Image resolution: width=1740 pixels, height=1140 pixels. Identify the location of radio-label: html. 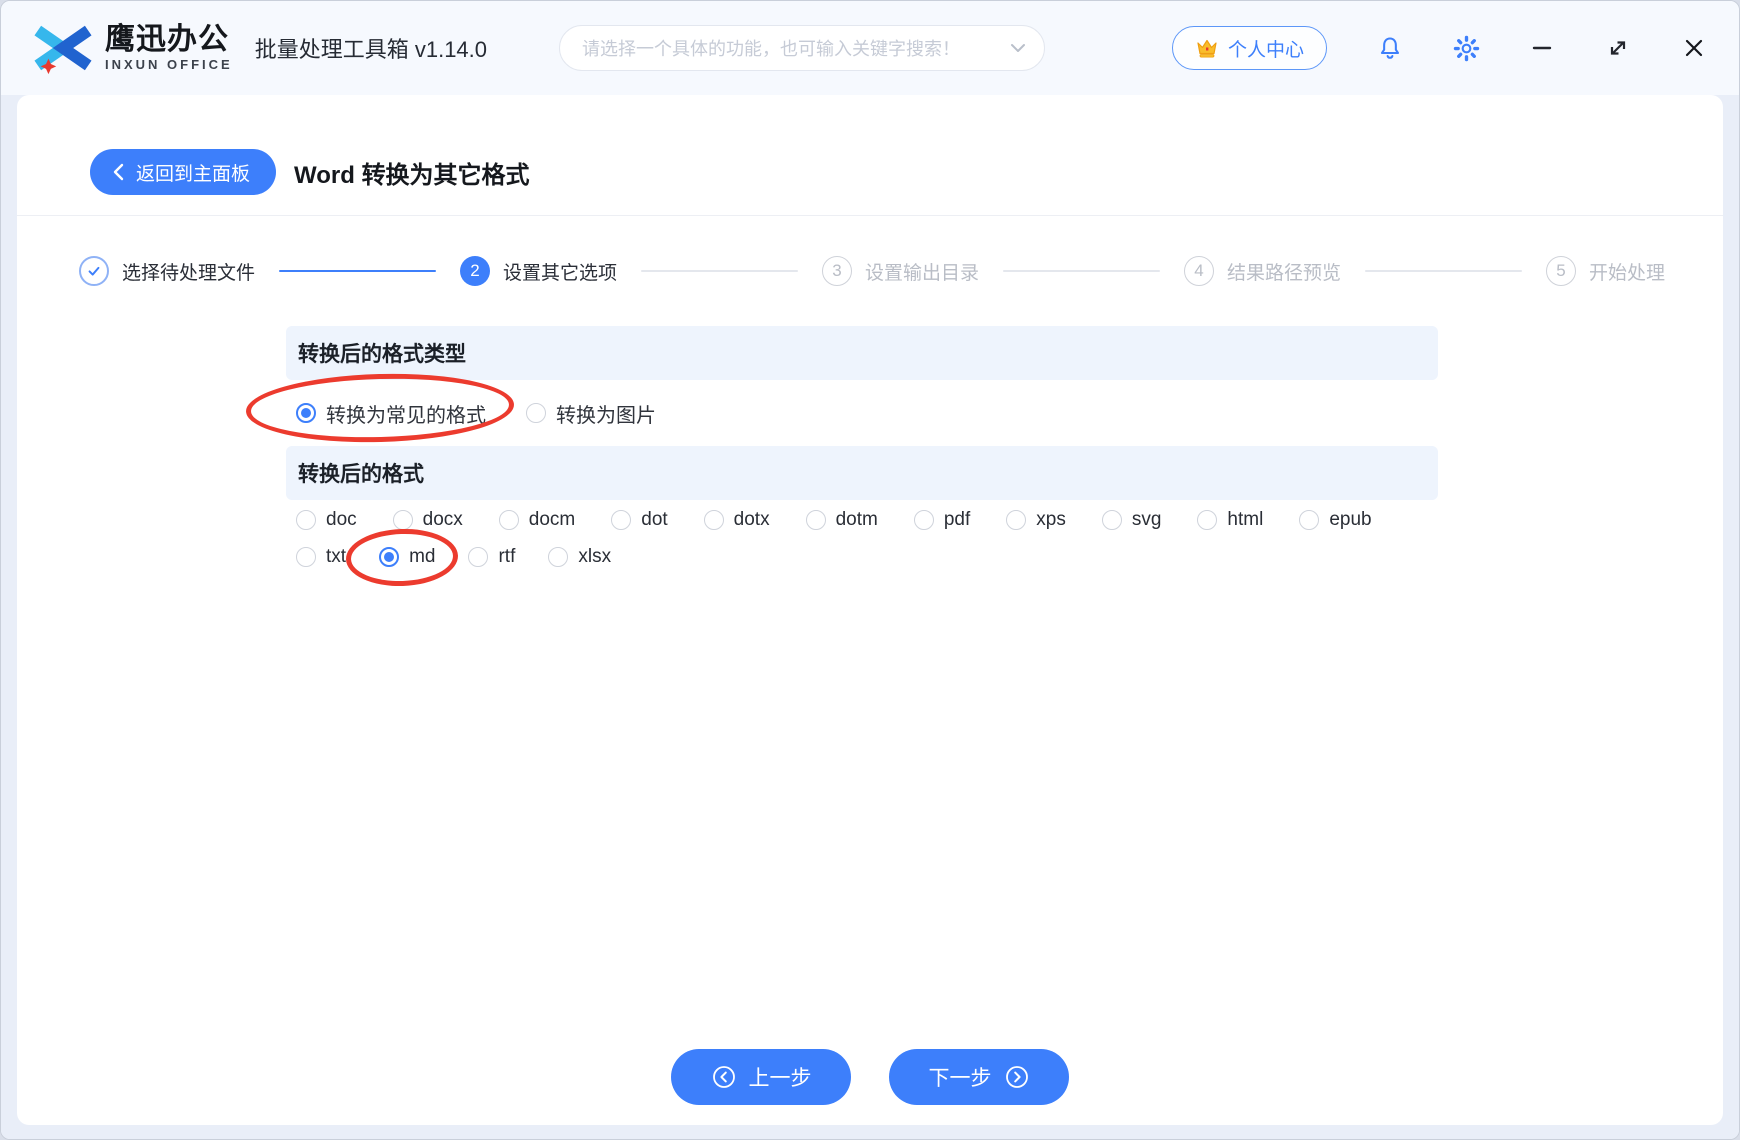
(1245, 519).